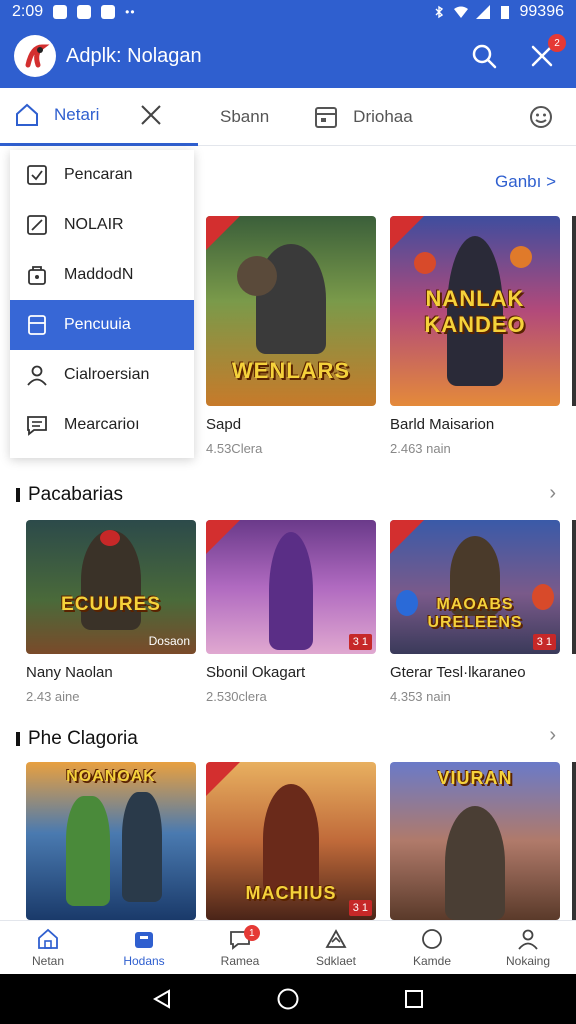 This screenshot has width=576, height=1024. I want to click on menu-item-maddodn: MaddodN, so click(102, 275).